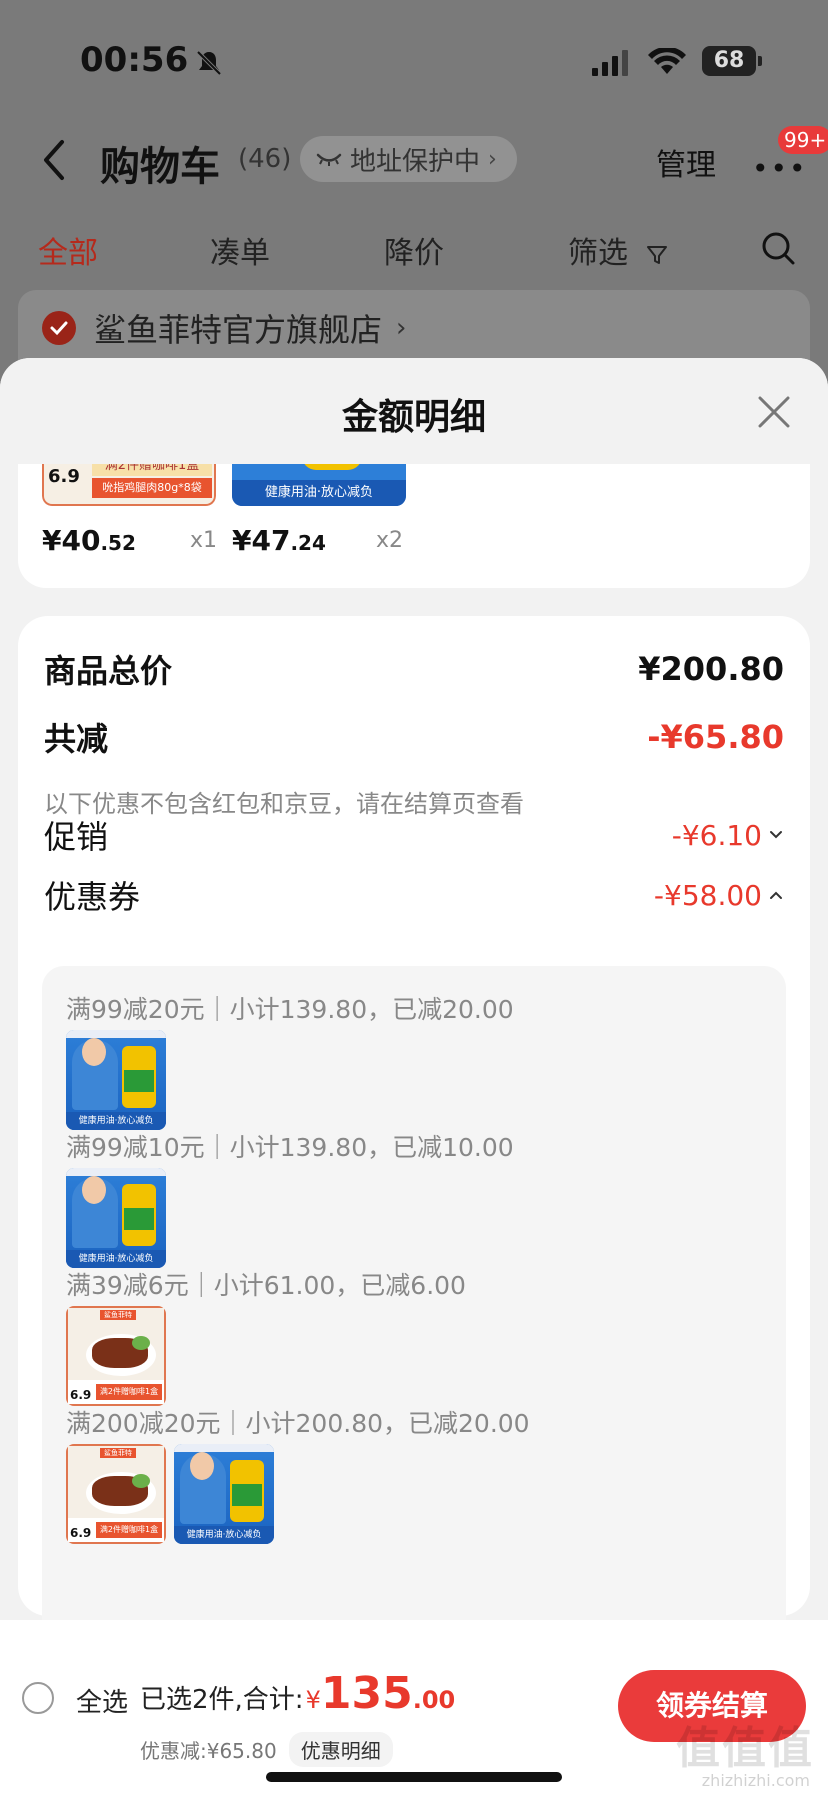 This screenshot has width=828, height=1796. I want to click on address-protect-label: 地址保护中, so click(415, 161).